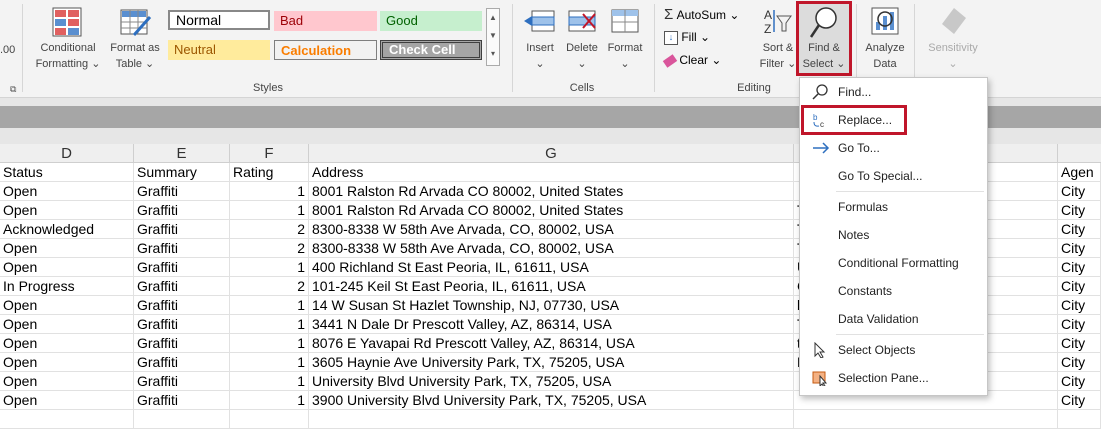 This screenshot has height=429, width=1101. I want to click on column-header-d: D, so click(67, 153).